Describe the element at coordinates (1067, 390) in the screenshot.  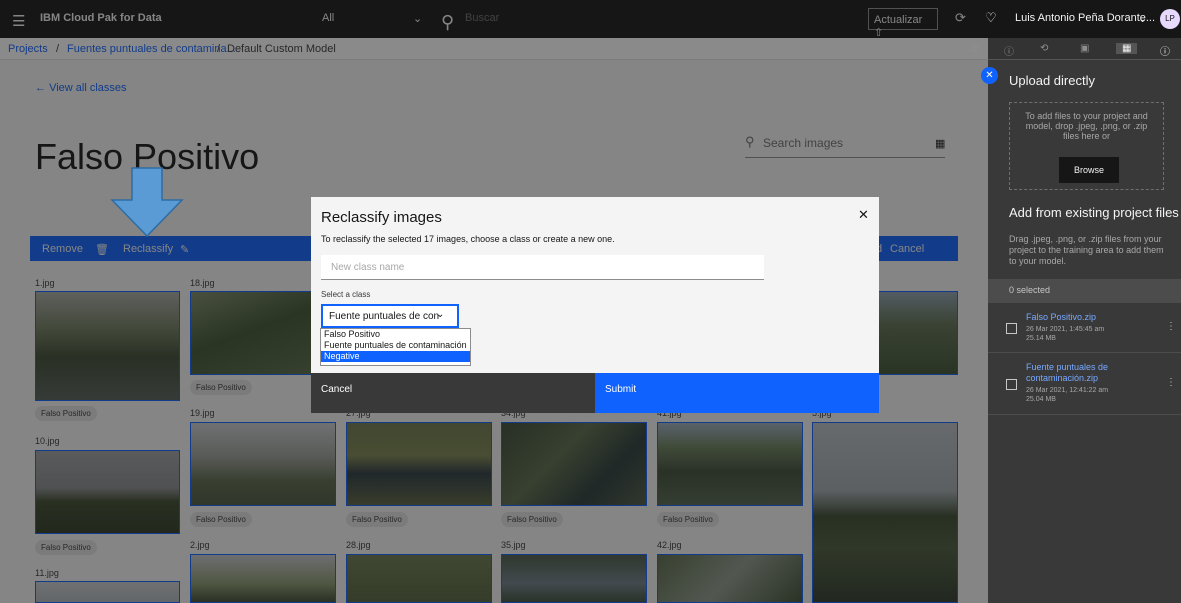
I see `file-date: 26 Mar 2021, 12:41:22 am` at that location.